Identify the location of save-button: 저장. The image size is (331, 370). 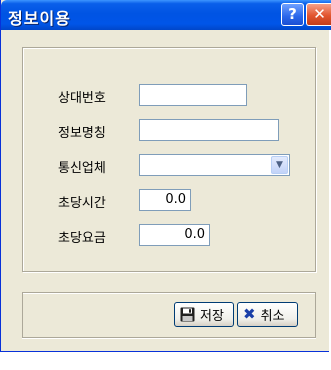
(204, 314).